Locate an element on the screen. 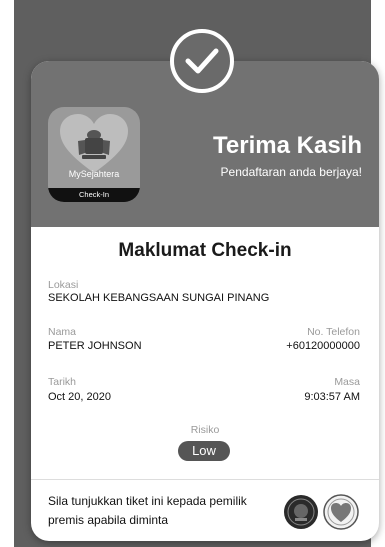  date-label: Tarikh is located at coordinates (62, 382).